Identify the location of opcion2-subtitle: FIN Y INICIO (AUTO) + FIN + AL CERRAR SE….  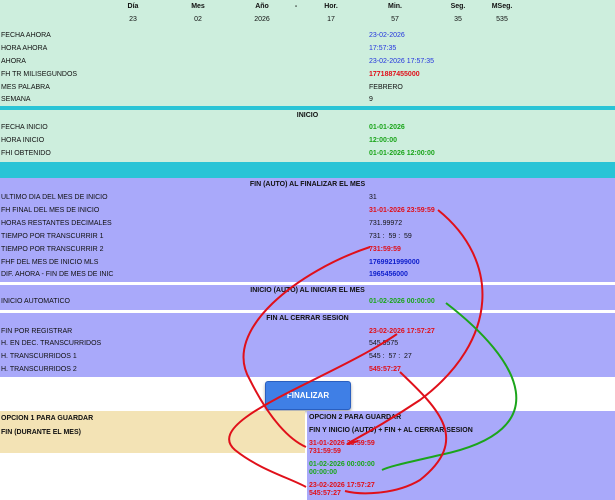
(391, 430).